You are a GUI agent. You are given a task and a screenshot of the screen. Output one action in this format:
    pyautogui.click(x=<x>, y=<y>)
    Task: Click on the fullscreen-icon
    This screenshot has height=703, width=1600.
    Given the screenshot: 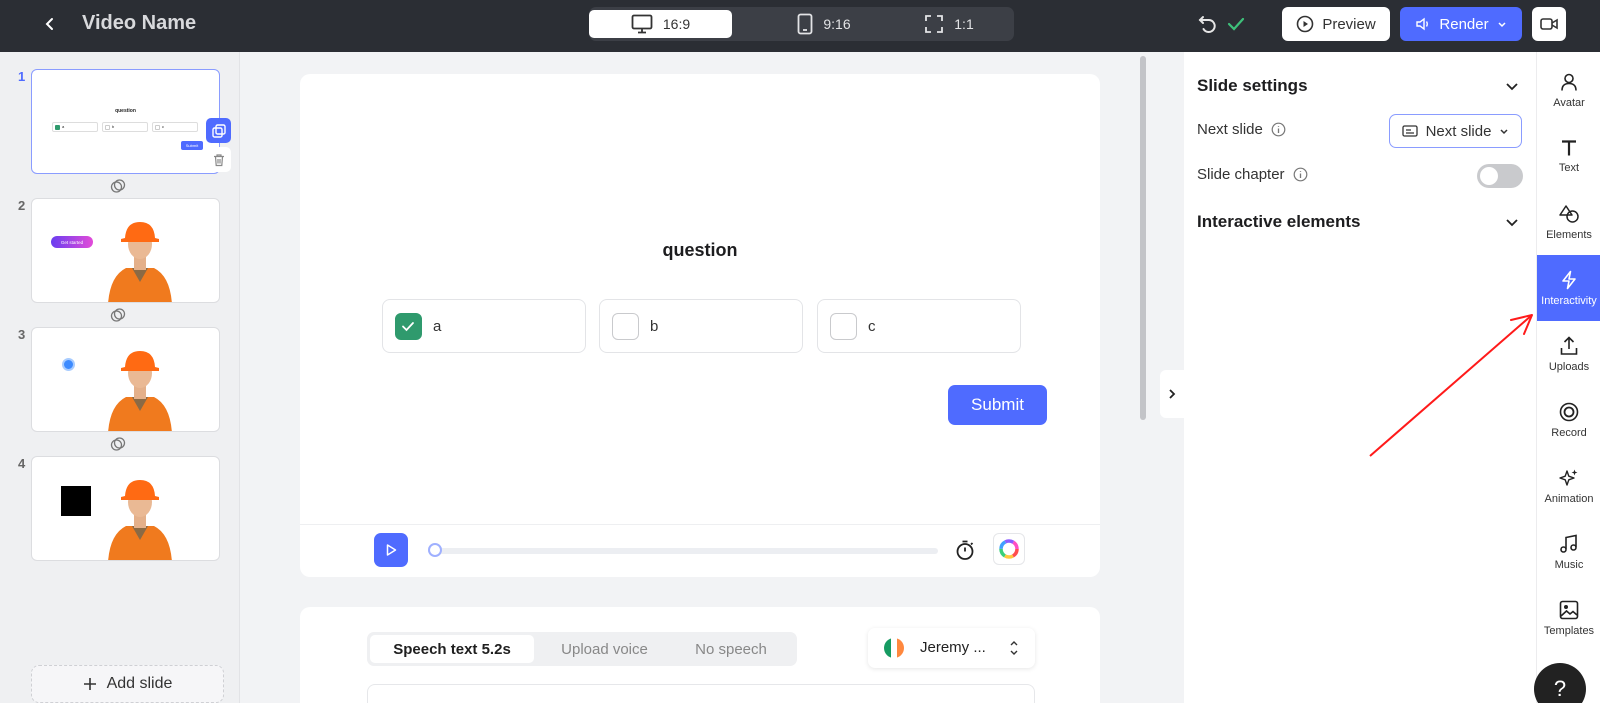 What is the action you would take?
    pyautogui.click(x=934, y=24)
    